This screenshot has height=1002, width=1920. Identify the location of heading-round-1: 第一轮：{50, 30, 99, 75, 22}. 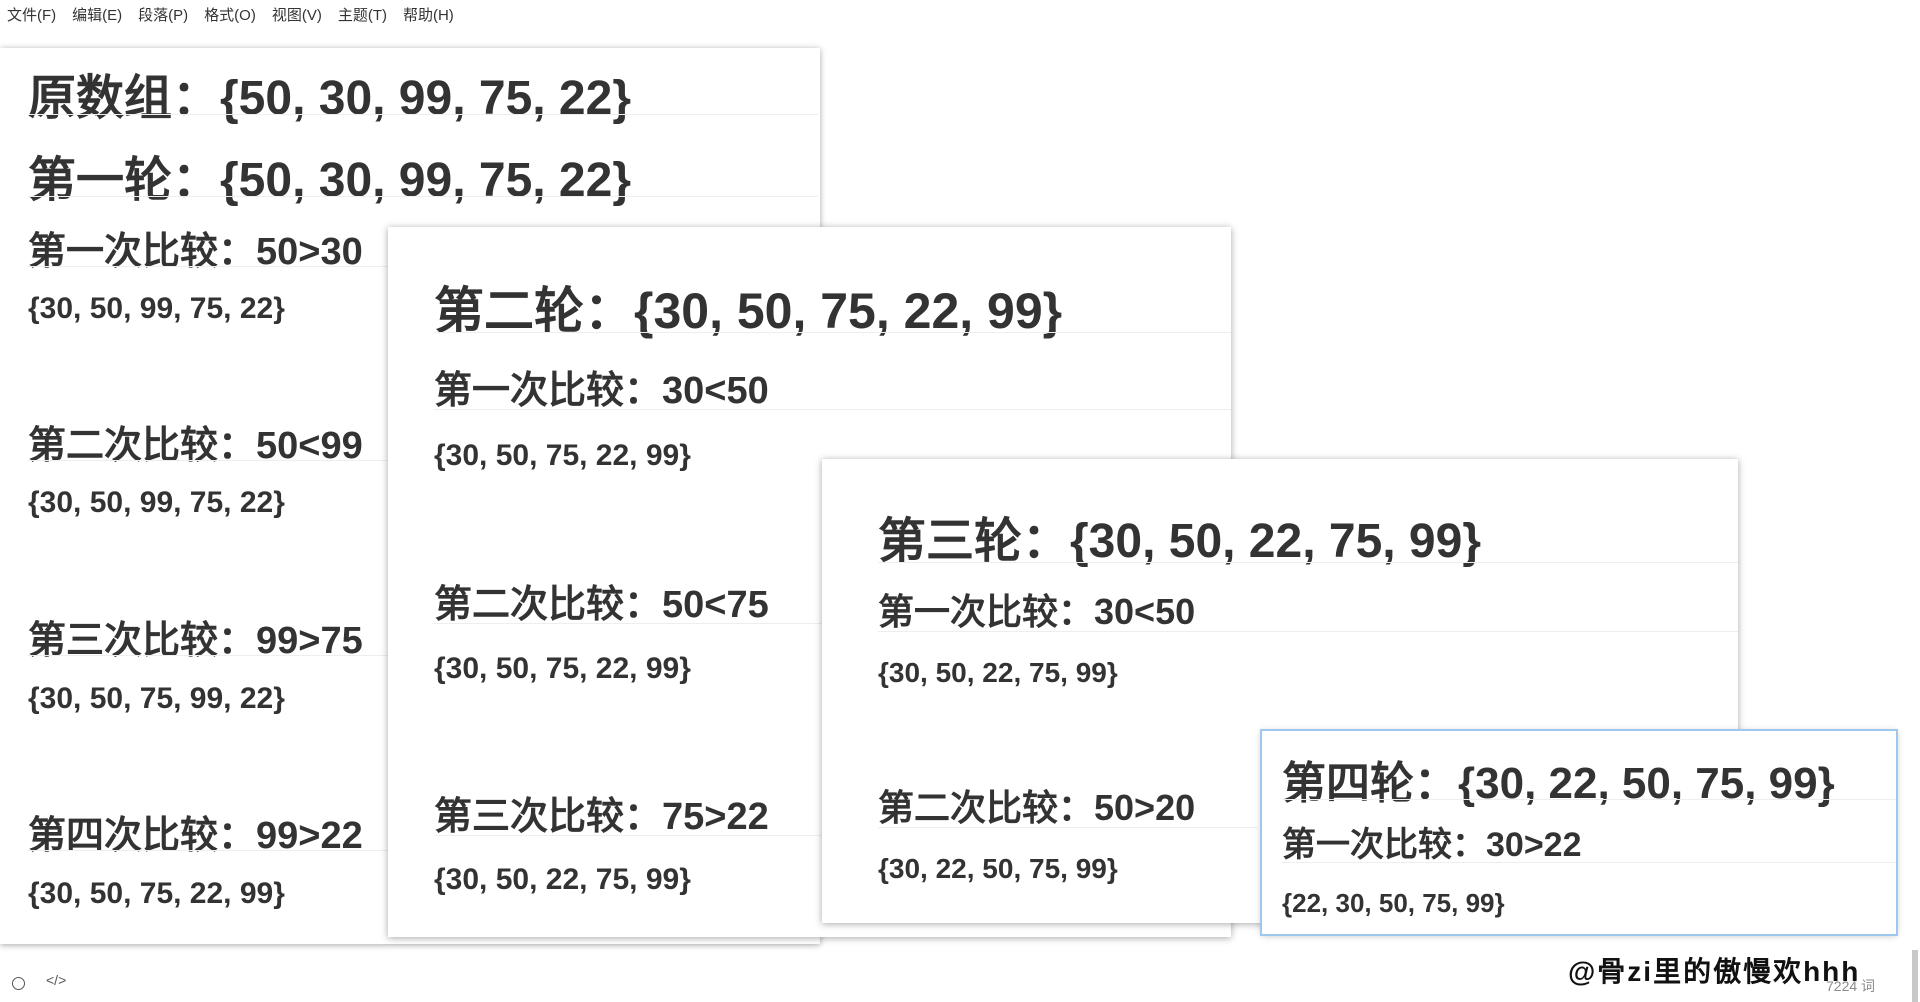
(330, 180).